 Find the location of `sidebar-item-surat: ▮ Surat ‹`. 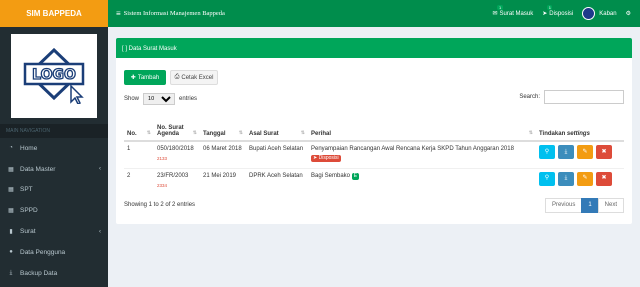

sidebar-item-surat: ▮ Surat ‹ is located at coordinates (54, 231).